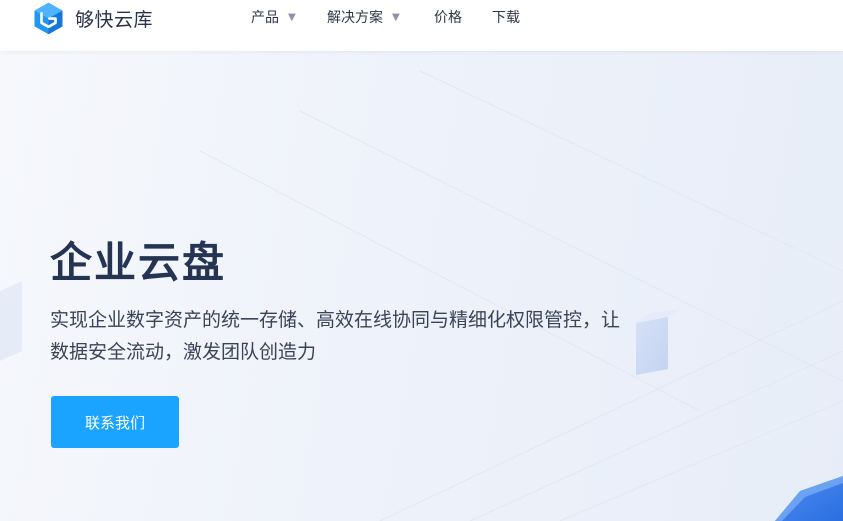  Describe the element at coordinates (114, 19) in the screenshot. I see `brand-name: 够快云库` at that location.